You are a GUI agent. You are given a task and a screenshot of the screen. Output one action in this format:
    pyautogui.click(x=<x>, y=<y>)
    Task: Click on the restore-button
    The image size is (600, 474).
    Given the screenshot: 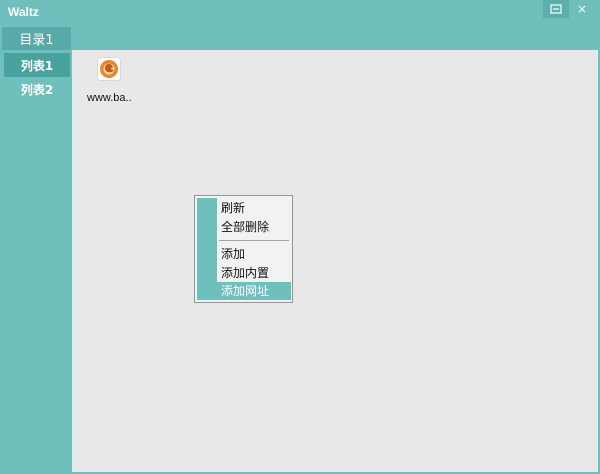 What is the action you would take?
    pyautogui.click(x=556, y=9)
    